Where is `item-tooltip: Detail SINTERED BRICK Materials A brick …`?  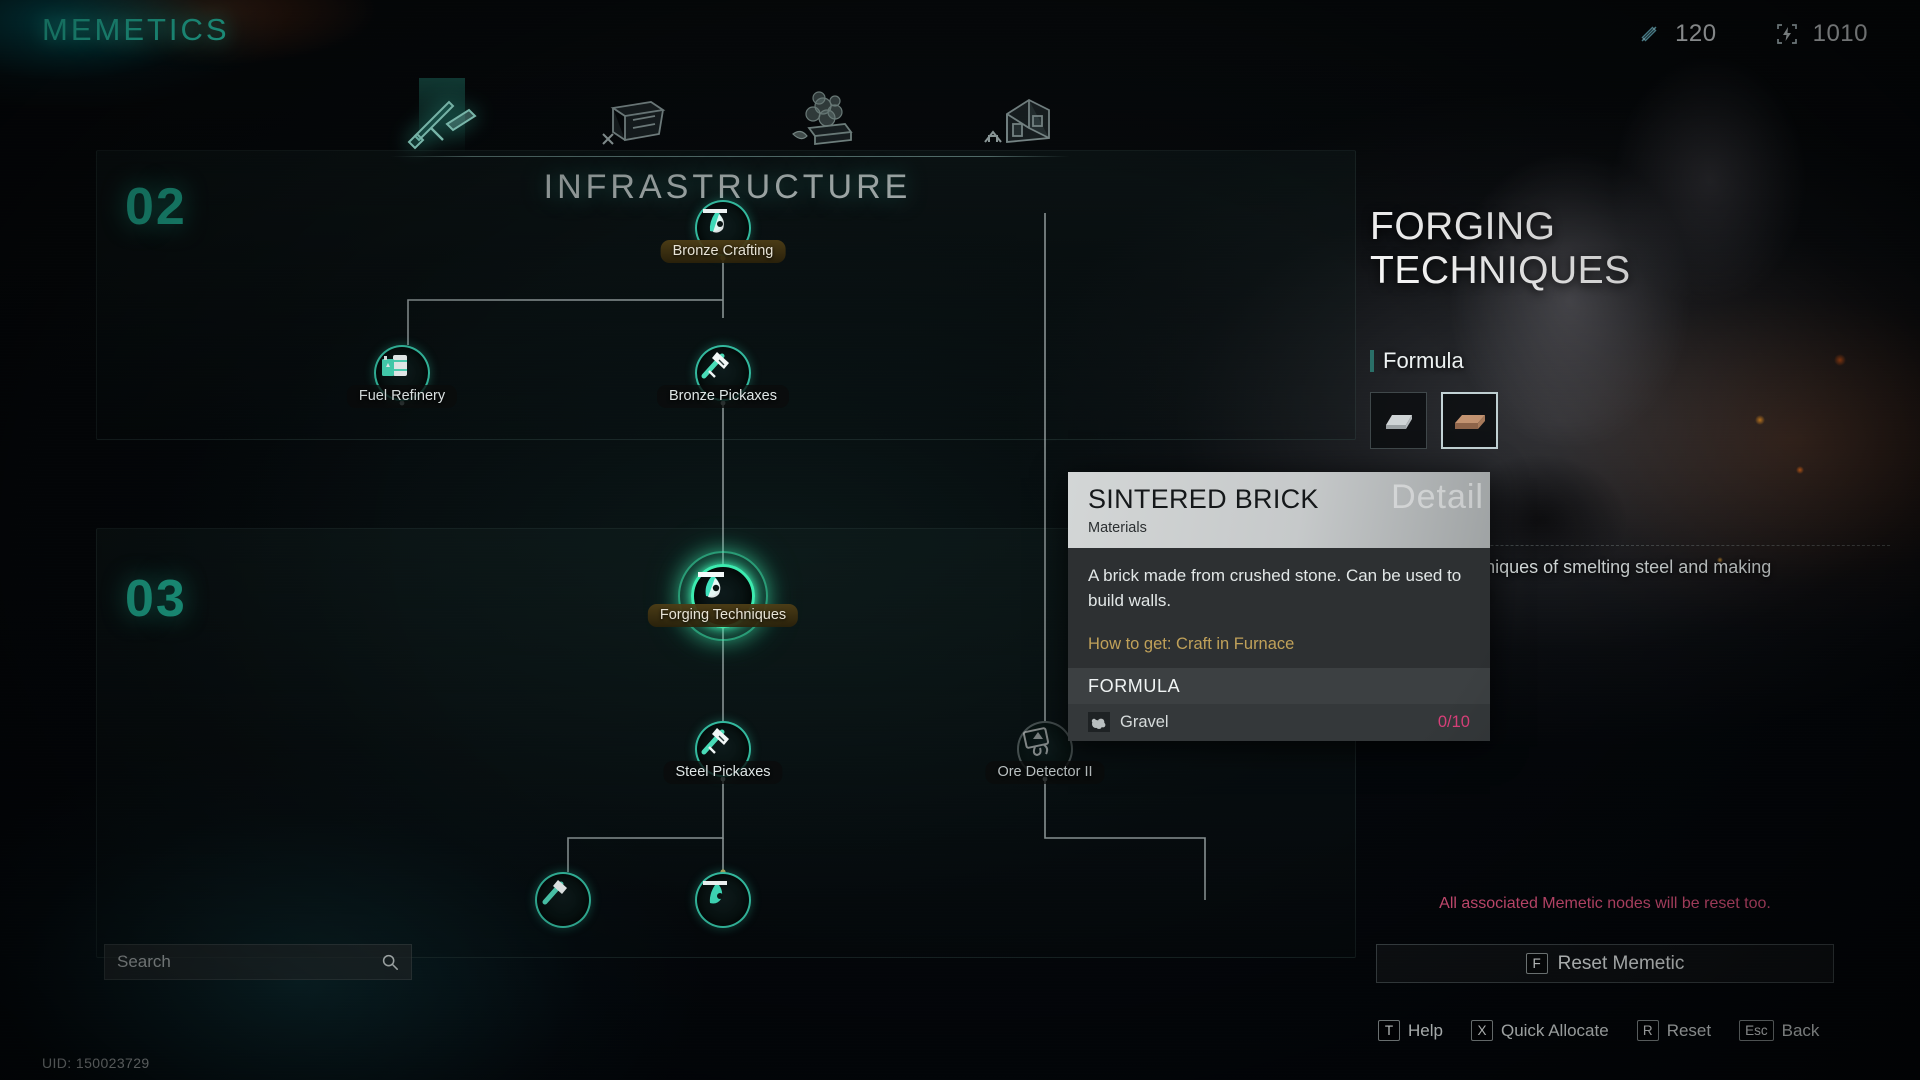 item-tooltip: Detail SINTERED BRICK Materials A brick … is located at coordinates (1279, 607).